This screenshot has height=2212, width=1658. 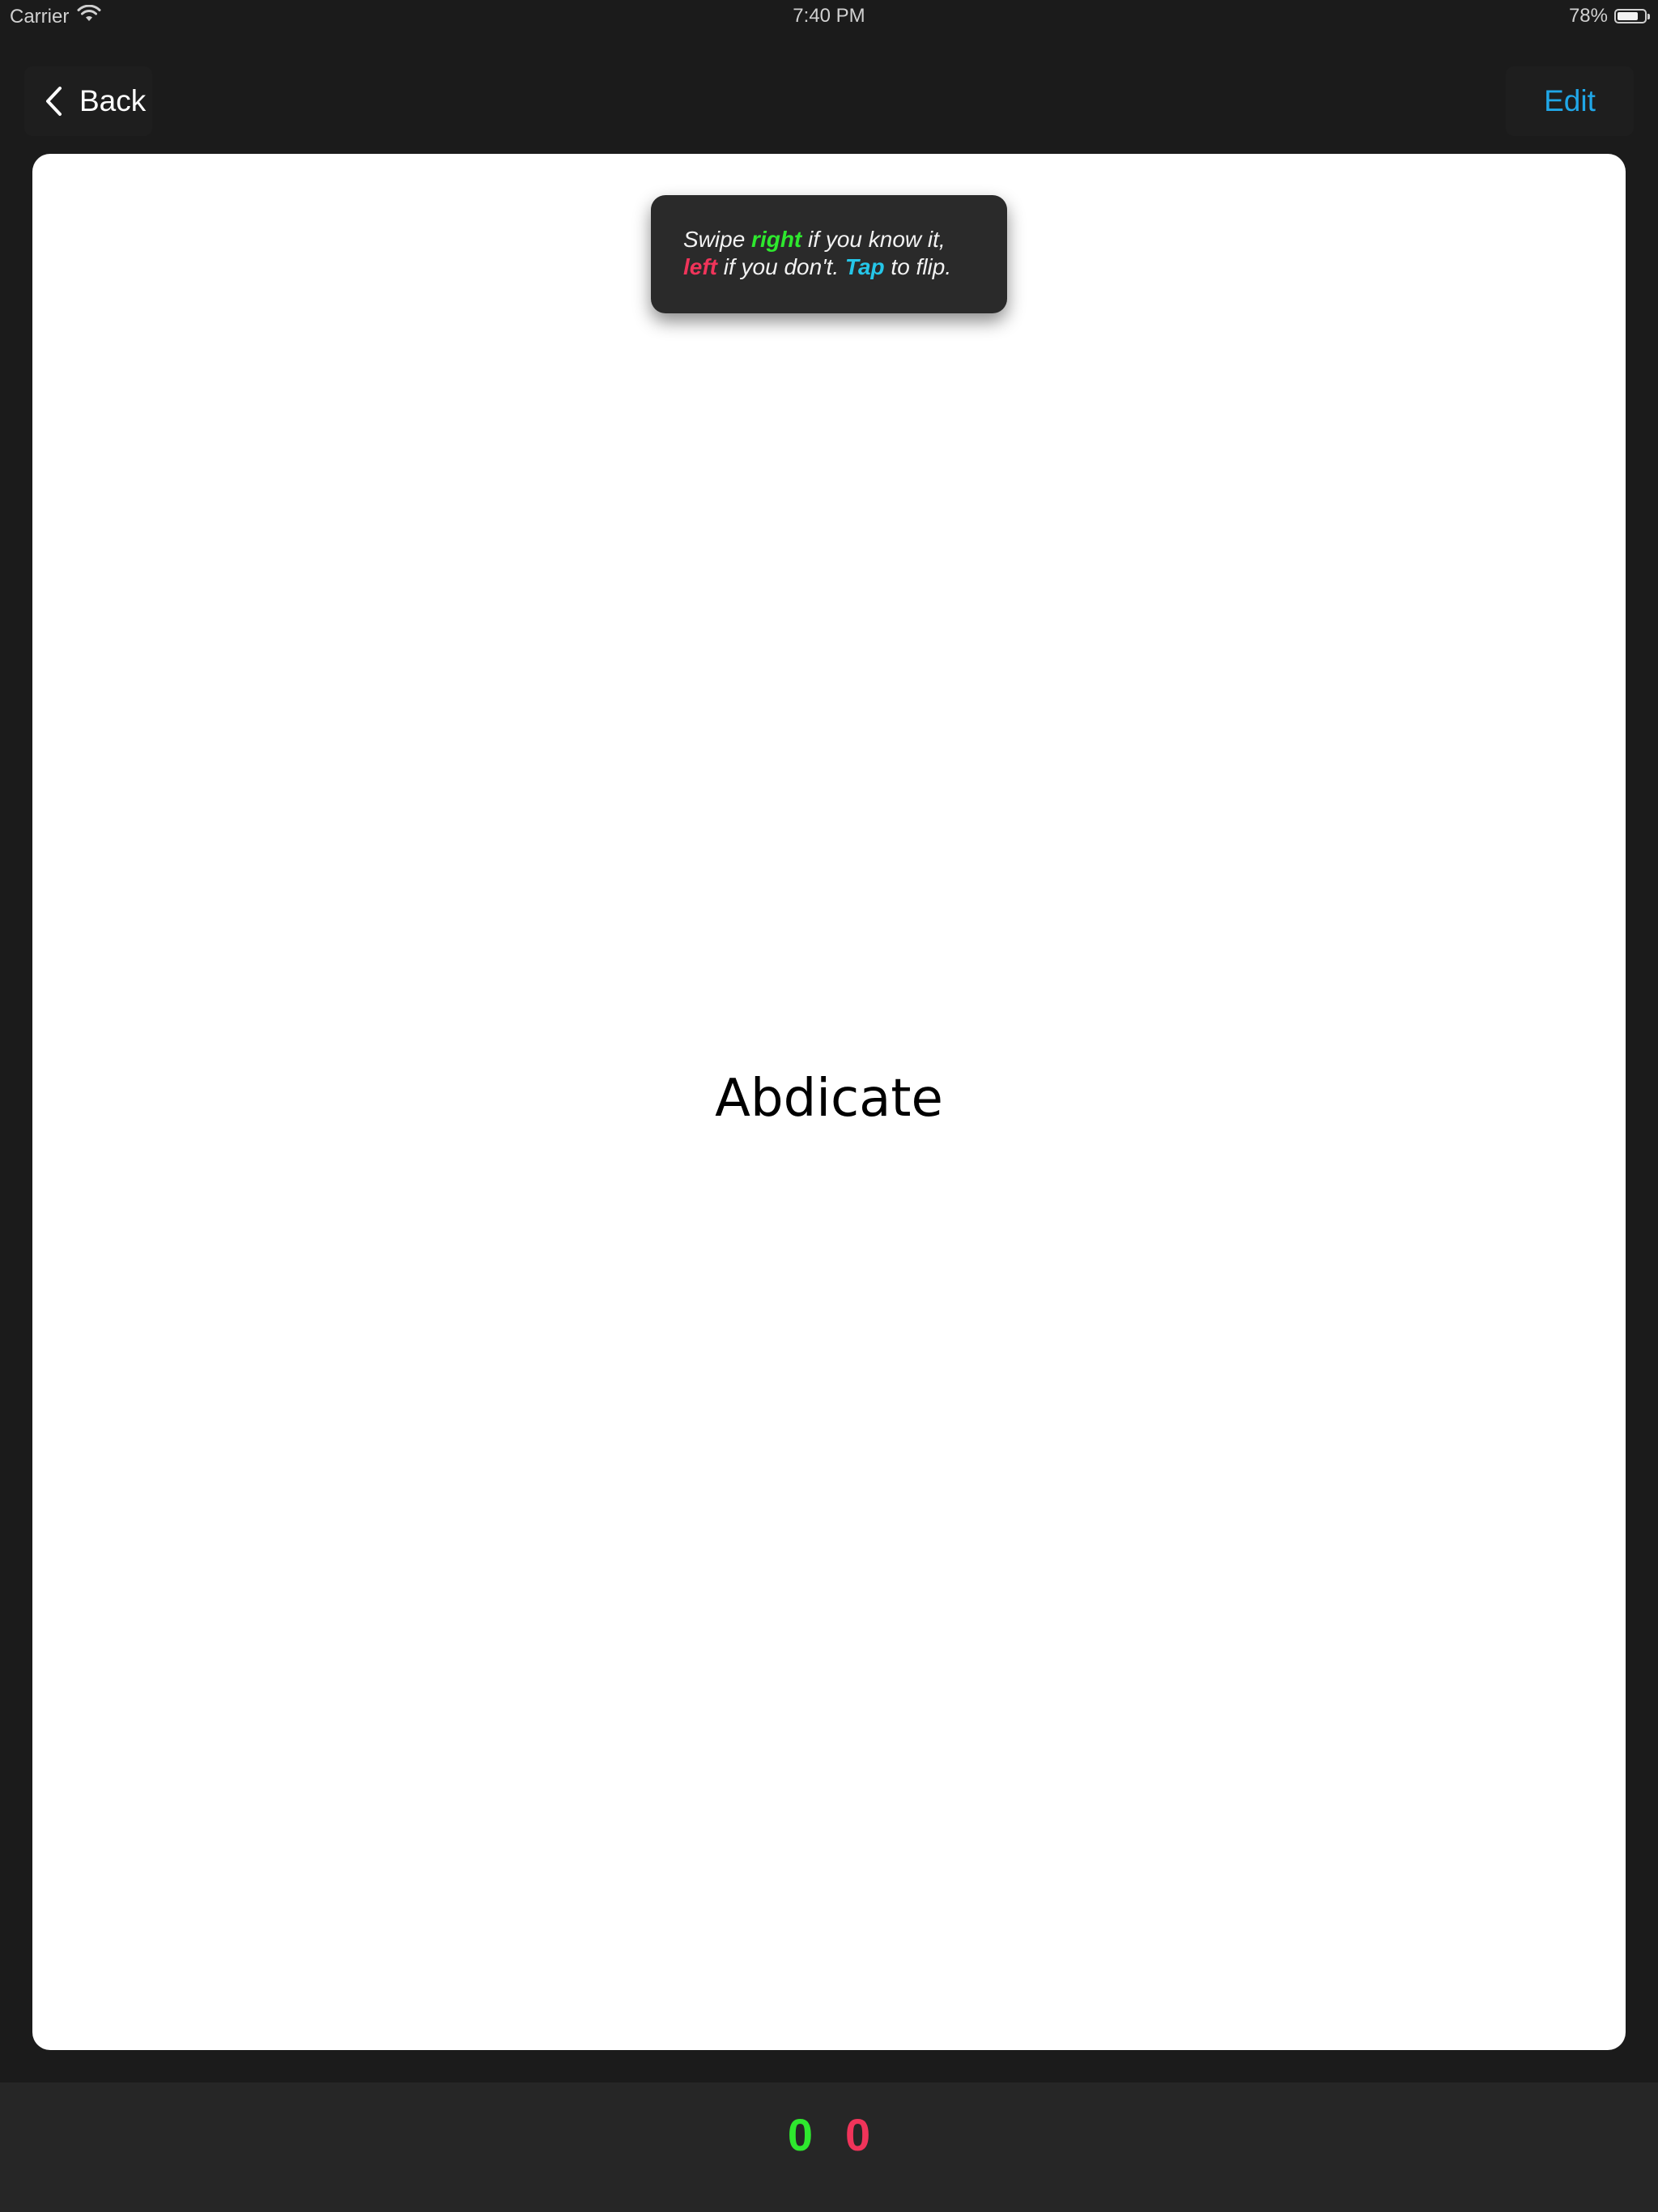 I want to click on edit-label: Edit, so click(x=1570, y=100).